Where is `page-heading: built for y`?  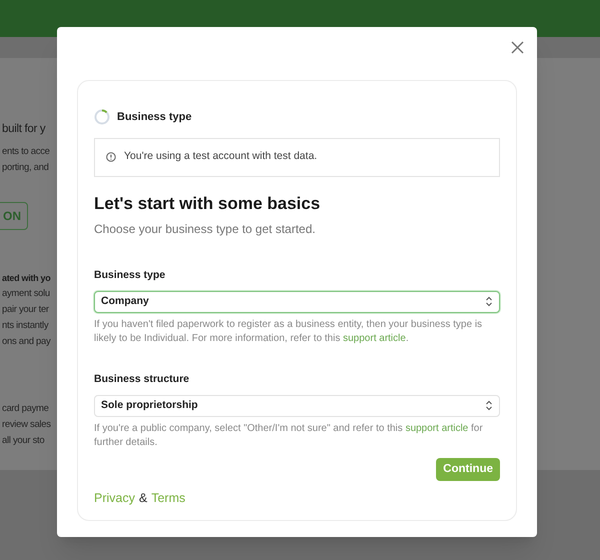
page-heading: built for y is located at coordinates (24, 129).